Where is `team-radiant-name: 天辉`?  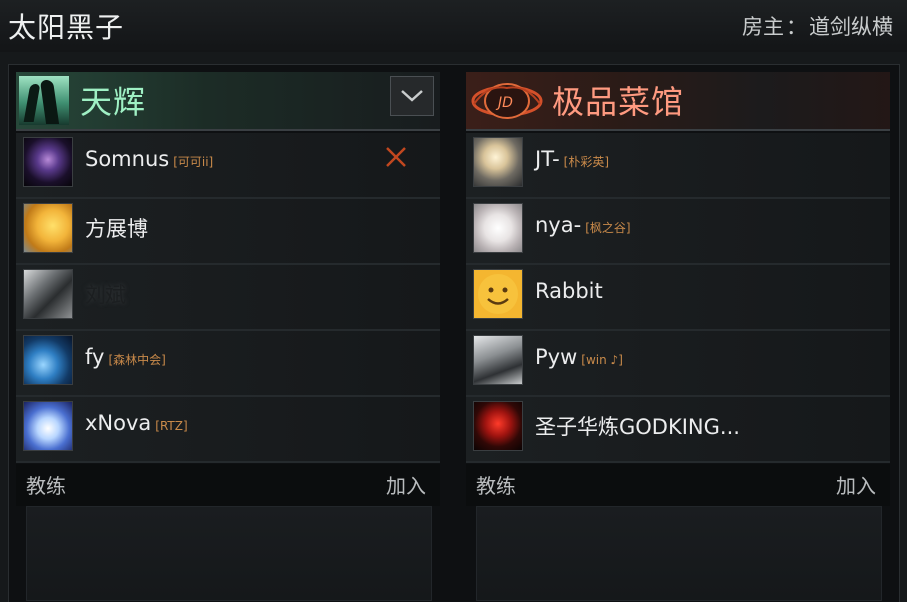 team-radiant-name: 天辉 is located at coordinates (113, 102).